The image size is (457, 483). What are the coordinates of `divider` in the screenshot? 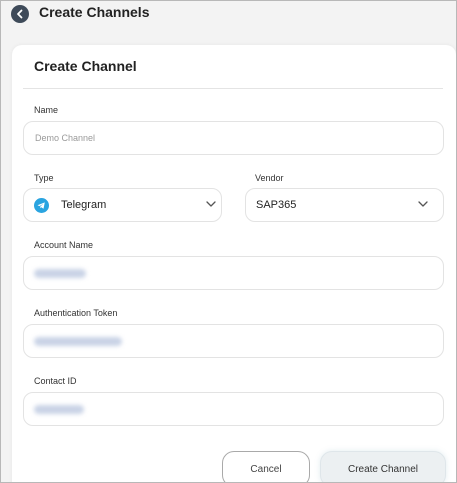 It's located at (233, 88).